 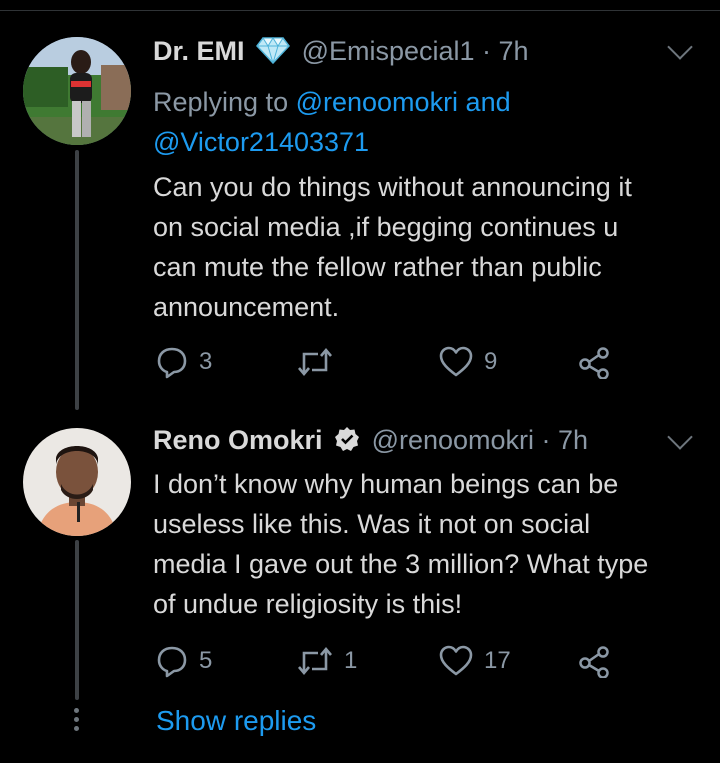 What do you see at coordinates (491, 361) in the screenshot?
I see `like-count: 9` at bounding box center [491, 361].